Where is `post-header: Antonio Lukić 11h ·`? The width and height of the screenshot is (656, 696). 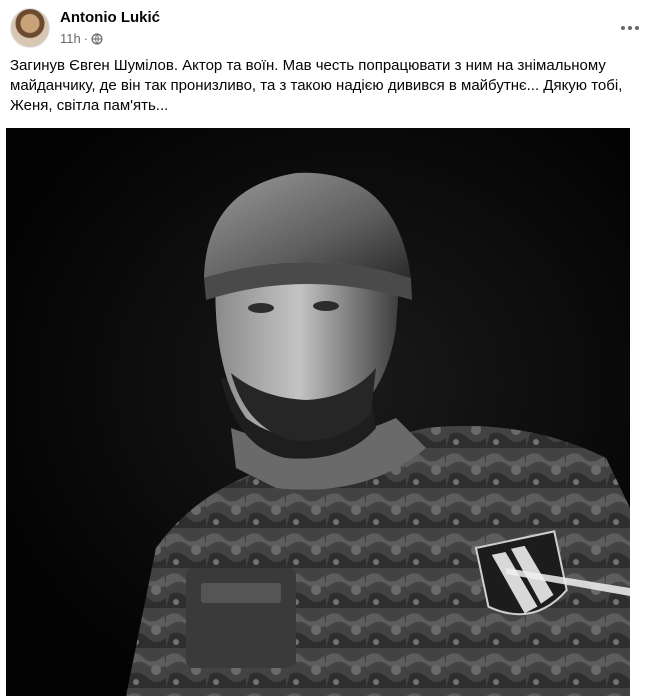 post-header: Antonio Lukić 11h · is located at coordinates (328, 27).